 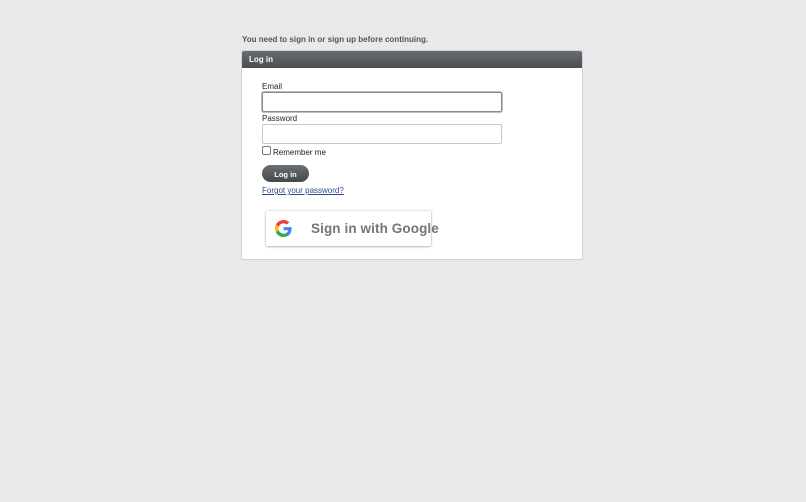 What do you see at coordinates (382, 134) in the screenshot?
I see `password-field` at bounding box center [382, 134].